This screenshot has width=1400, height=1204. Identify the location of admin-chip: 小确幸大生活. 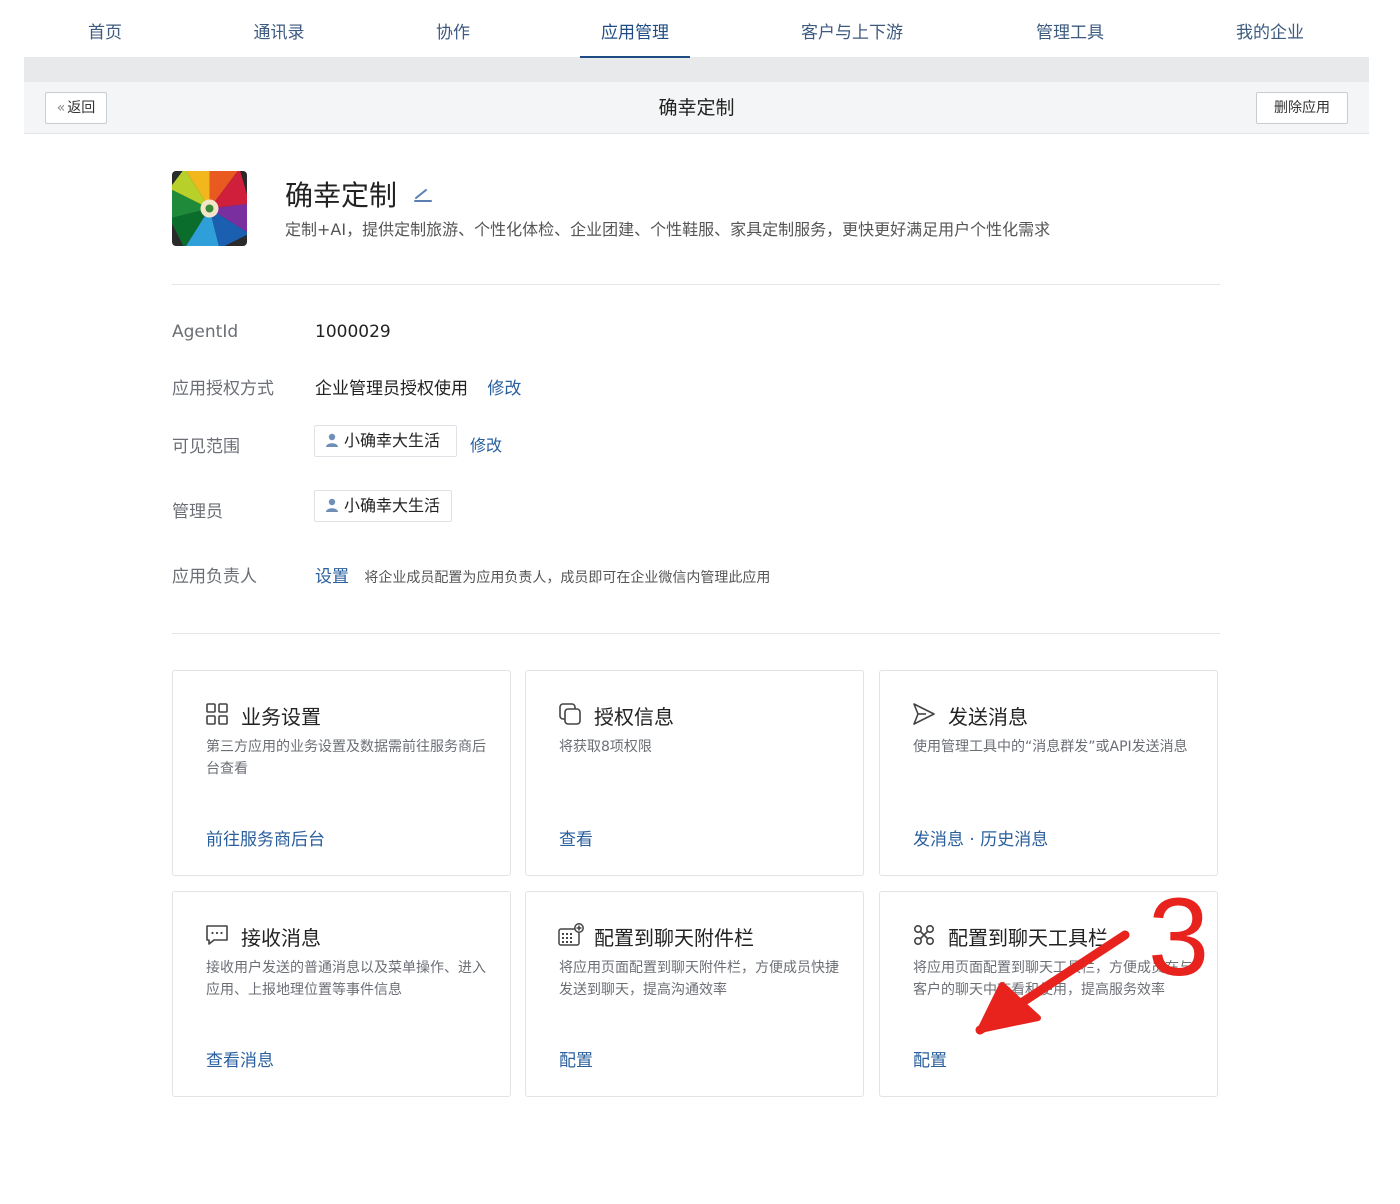
(383, 506).